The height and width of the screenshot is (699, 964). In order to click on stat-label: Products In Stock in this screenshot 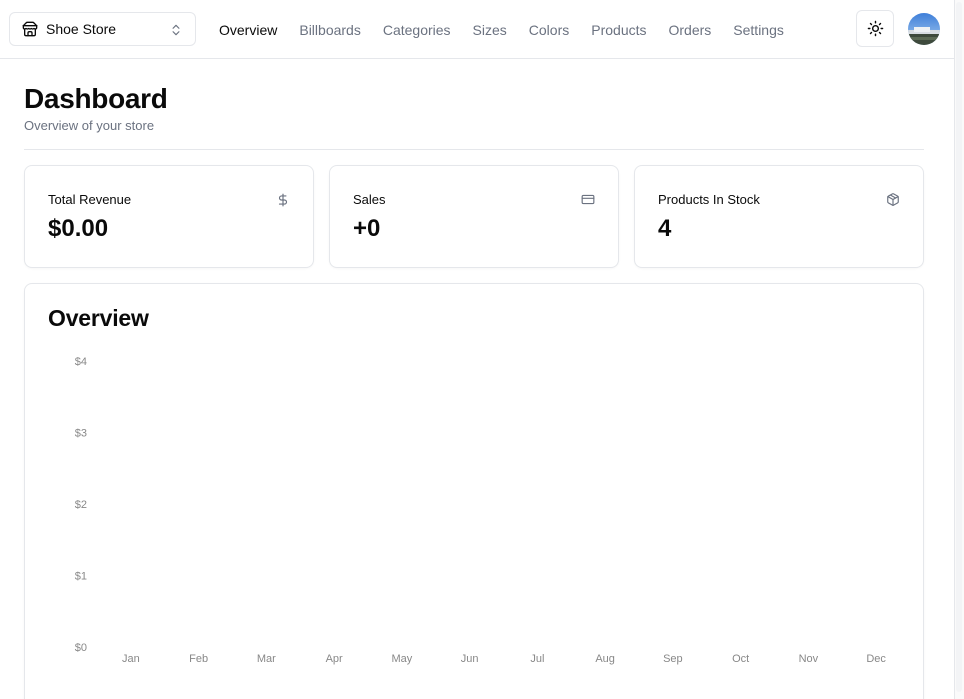, I will do `click(709, 199)`.